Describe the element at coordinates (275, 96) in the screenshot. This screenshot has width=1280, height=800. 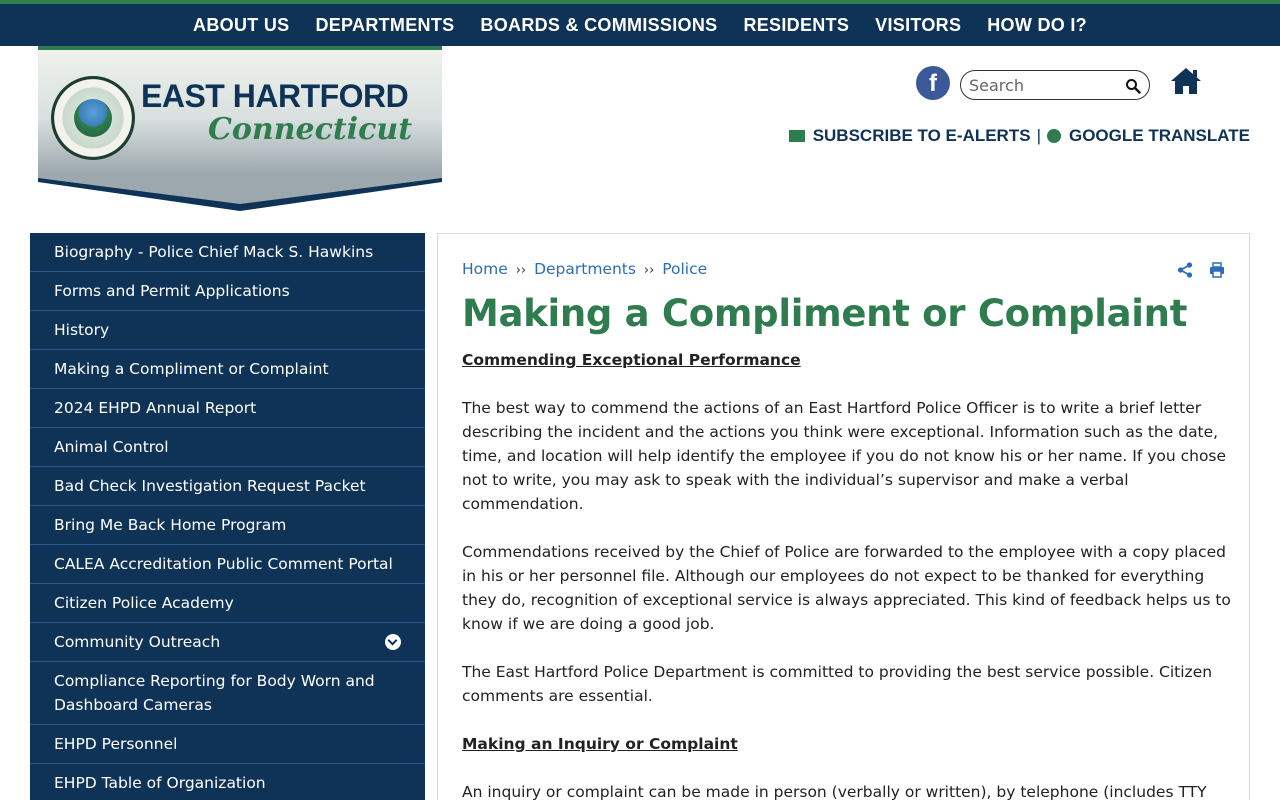
I see `logo-title: EAST HARTFORD` at that location.